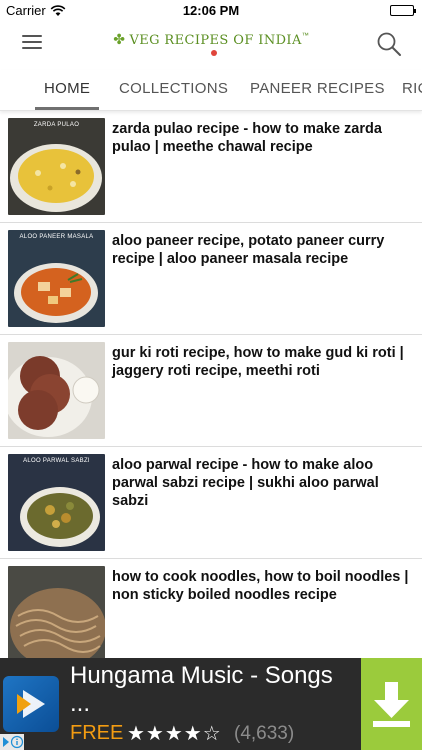  I want to click on tab-rice: RIC, so click(412, 88).